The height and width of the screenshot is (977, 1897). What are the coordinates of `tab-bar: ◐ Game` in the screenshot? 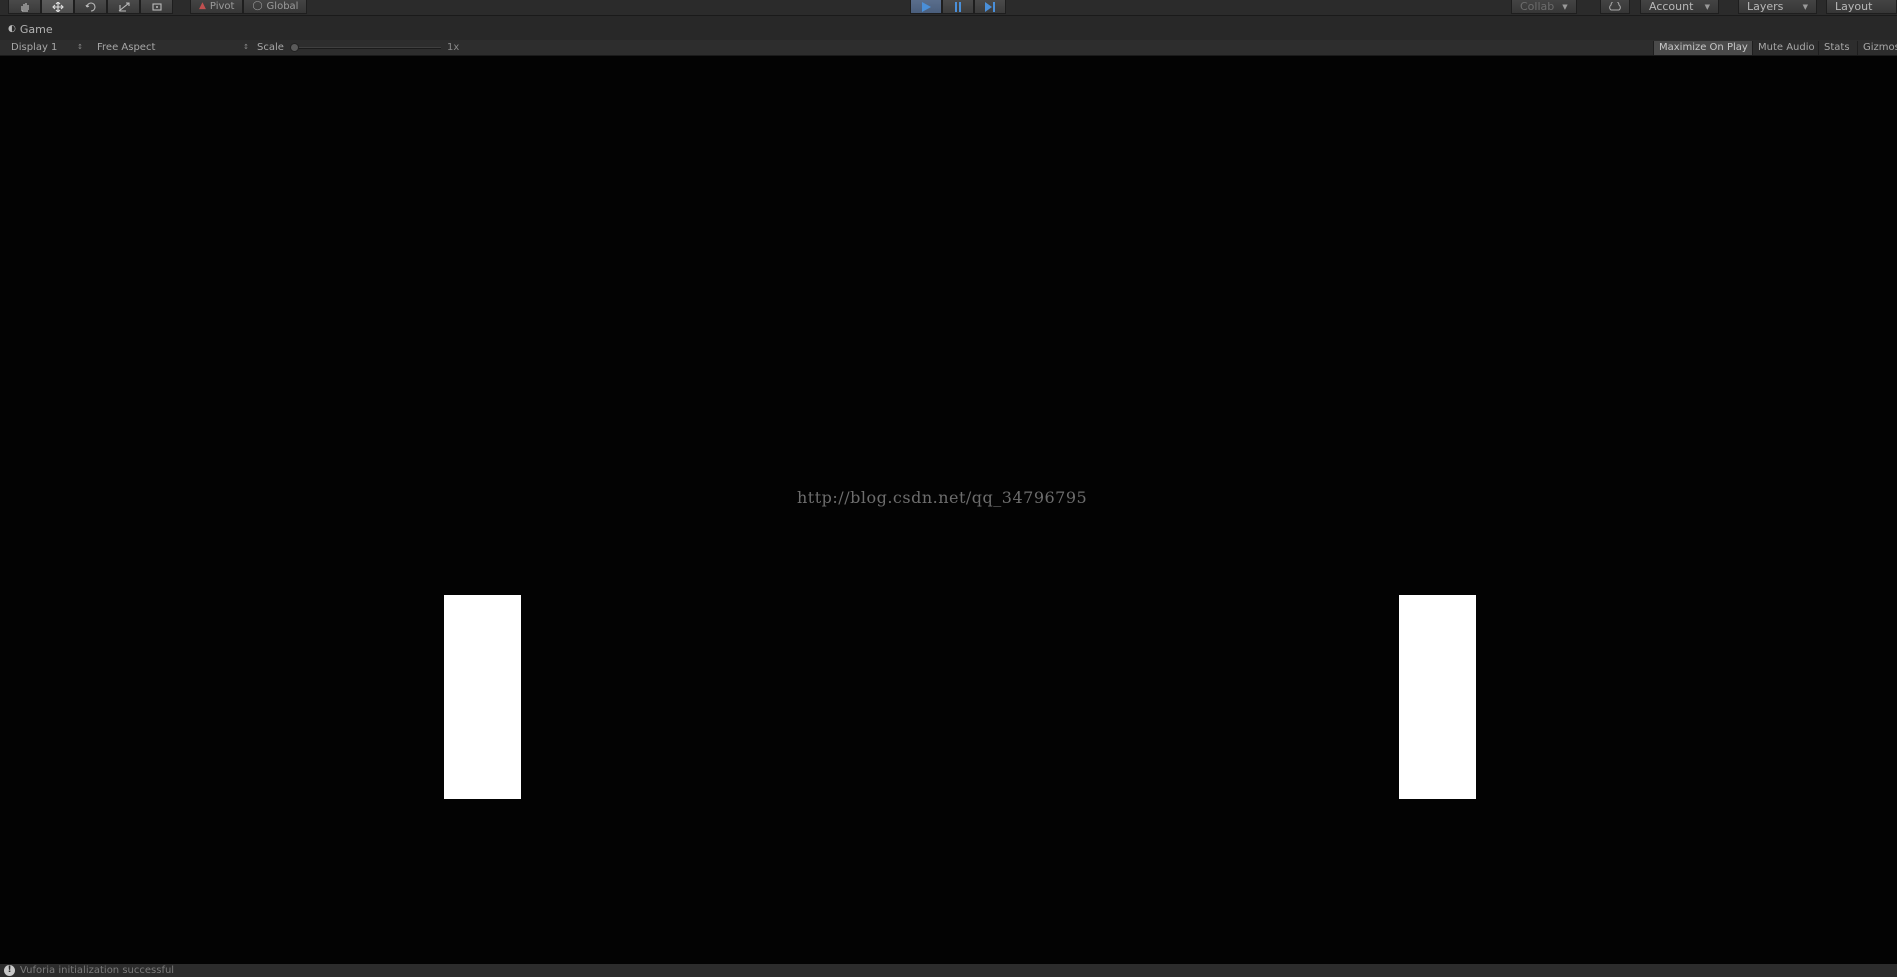 It's located at (948, 28).